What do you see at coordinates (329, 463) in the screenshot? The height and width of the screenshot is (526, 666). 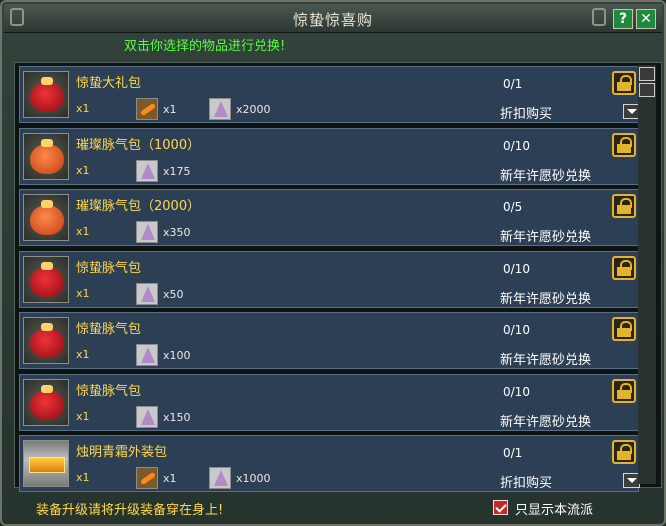 I see `item-row: 烛明青霜外装包 x1 x1 x1000 0/1 折扣购买` at bounding box center [329, 463].